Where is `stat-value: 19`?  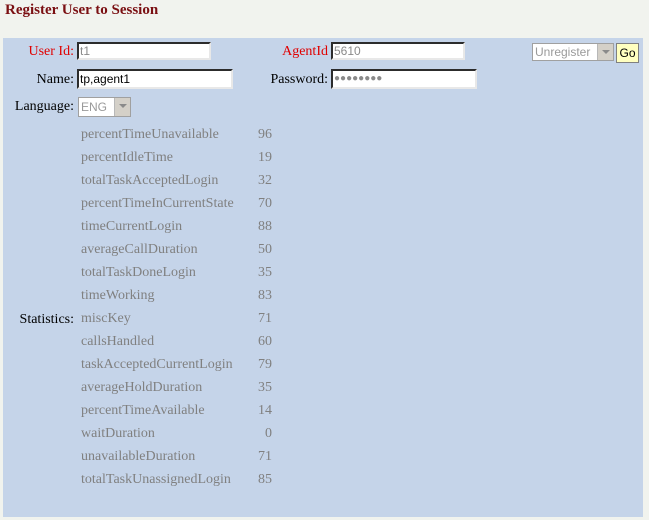
stat-value: 19 is located at coordinates (265, 157).